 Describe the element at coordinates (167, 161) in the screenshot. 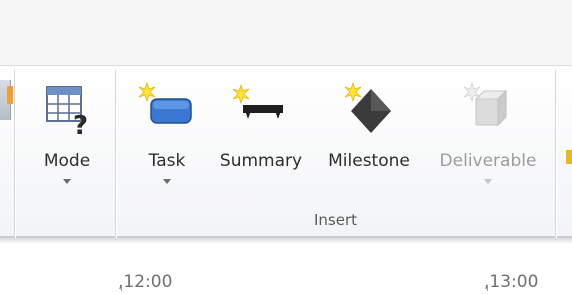

I see `task-button-label: Task` at that location.